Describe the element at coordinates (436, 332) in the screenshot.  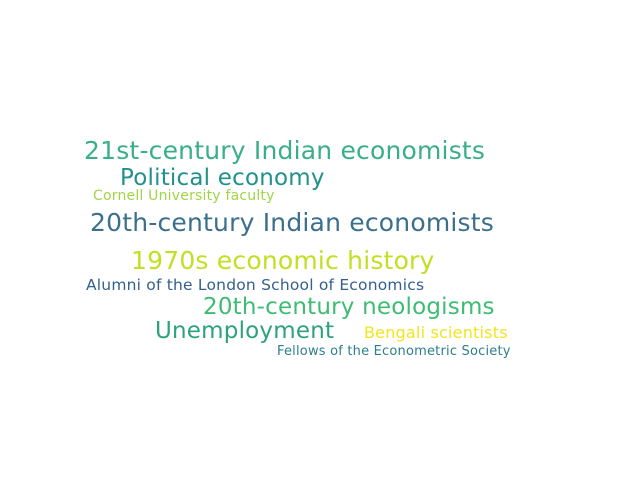
I see `word-bengali-scientists: Bengali scientists` at that location.